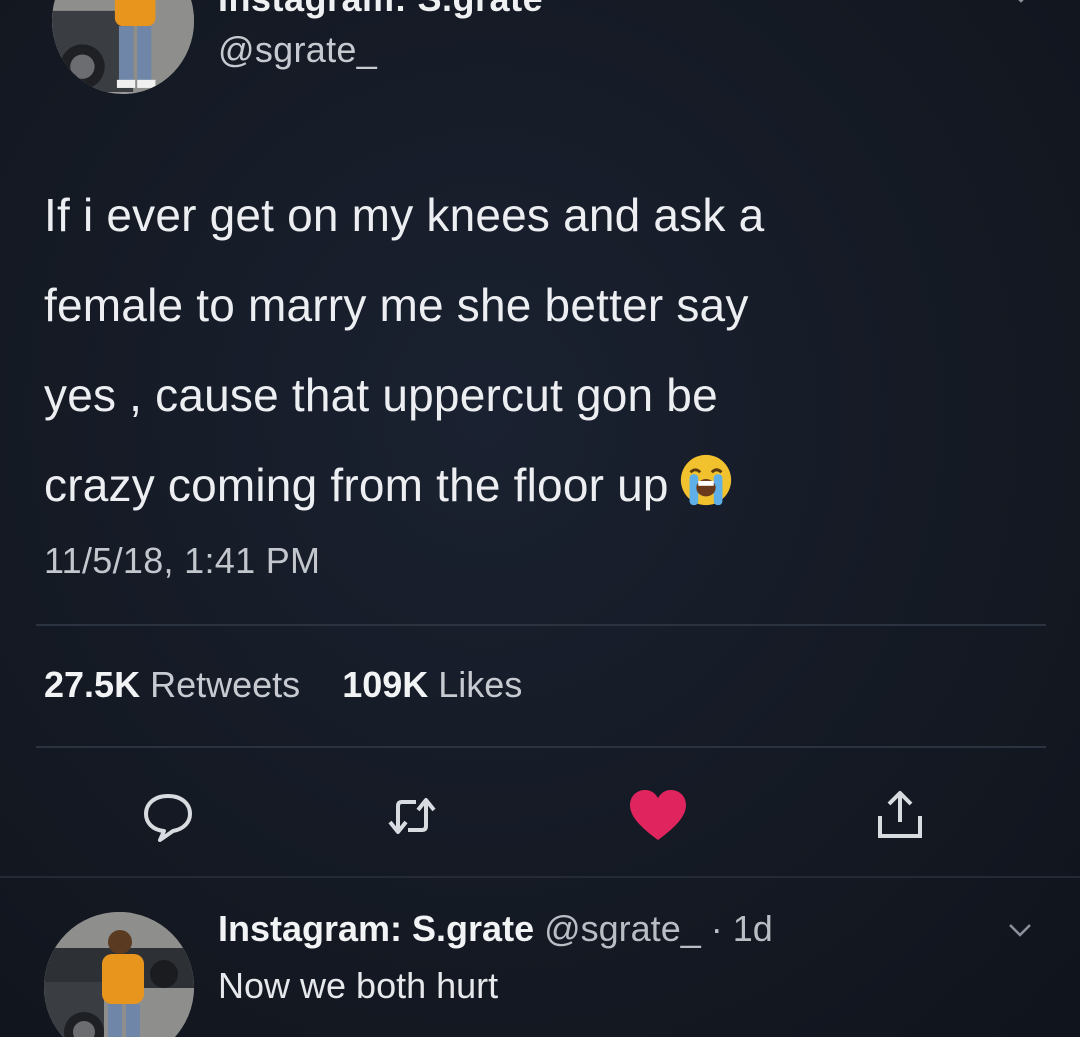  What do you see at coordinates (404, 215) in the screenshot?
I see `tweet-text-line: If i ever get on my knees and ask a` at bounding box center [404, 215].